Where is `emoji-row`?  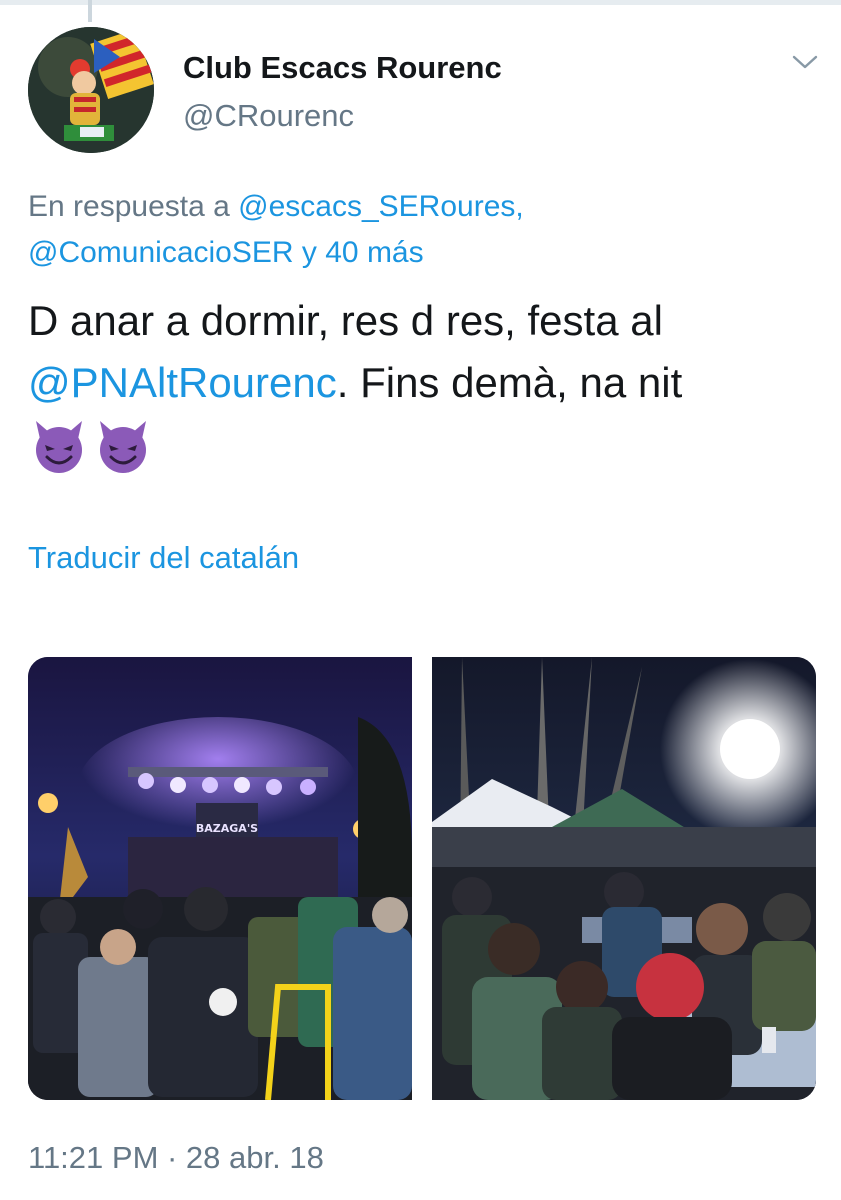 emoji-row is located at coordinates (91, 447).